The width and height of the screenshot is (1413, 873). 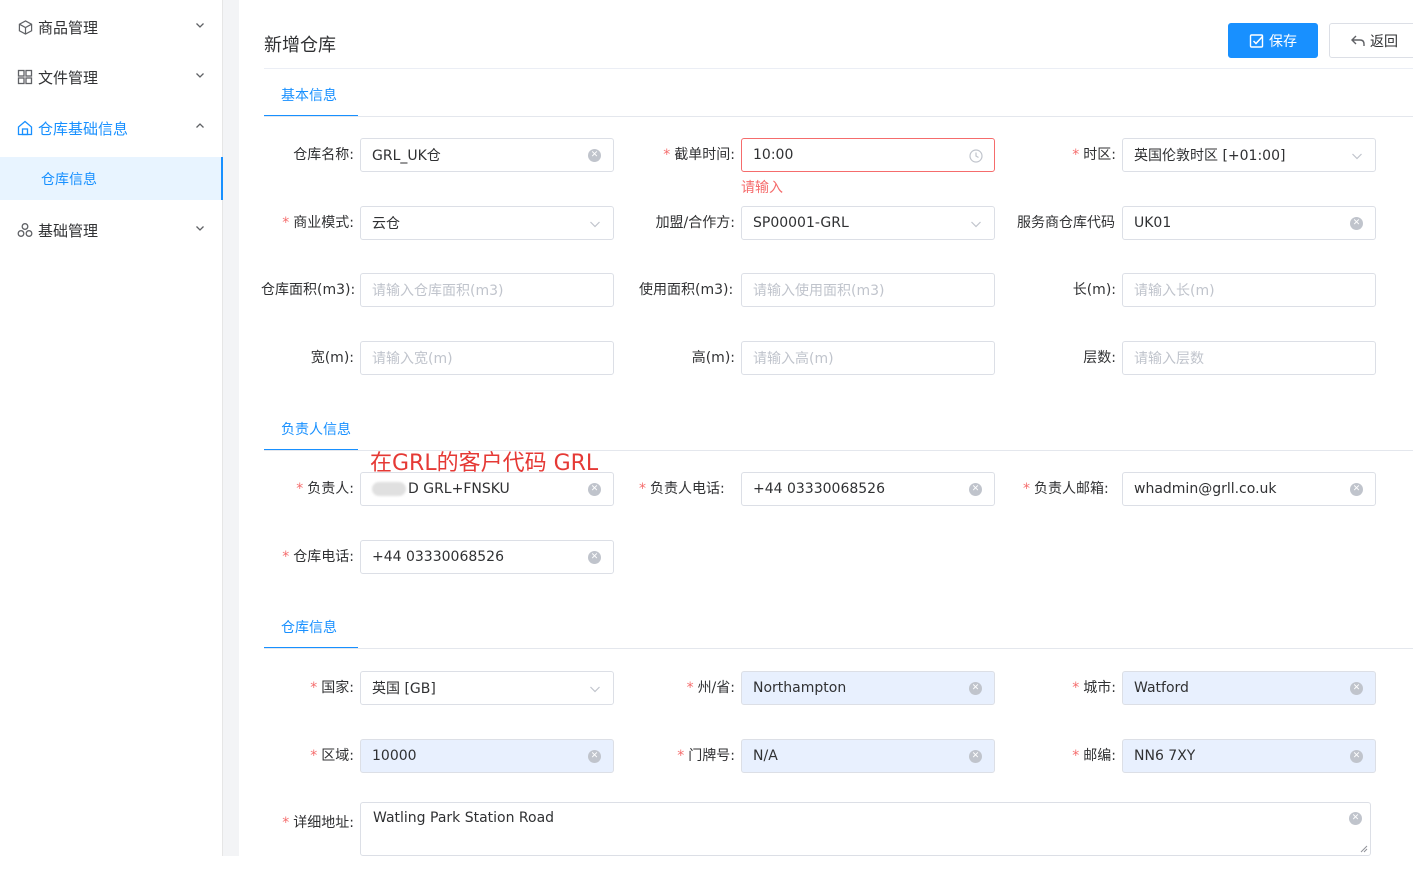 What do you see at coordinates (231, 428) in the screenshot?
I see `layout-gutter` at bounding box center [231, 428].